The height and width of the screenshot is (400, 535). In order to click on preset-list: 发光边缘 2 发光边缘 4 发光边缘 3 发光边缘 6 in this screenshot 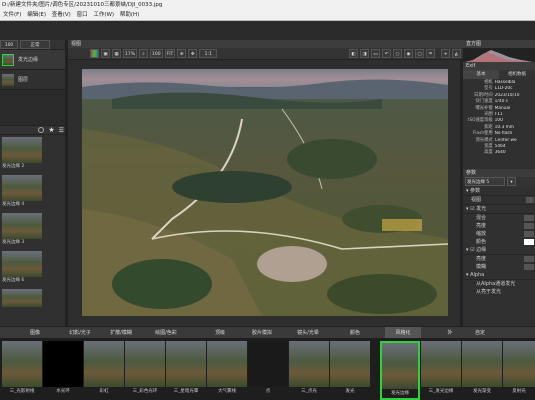, I will do `click(34, 222)`.